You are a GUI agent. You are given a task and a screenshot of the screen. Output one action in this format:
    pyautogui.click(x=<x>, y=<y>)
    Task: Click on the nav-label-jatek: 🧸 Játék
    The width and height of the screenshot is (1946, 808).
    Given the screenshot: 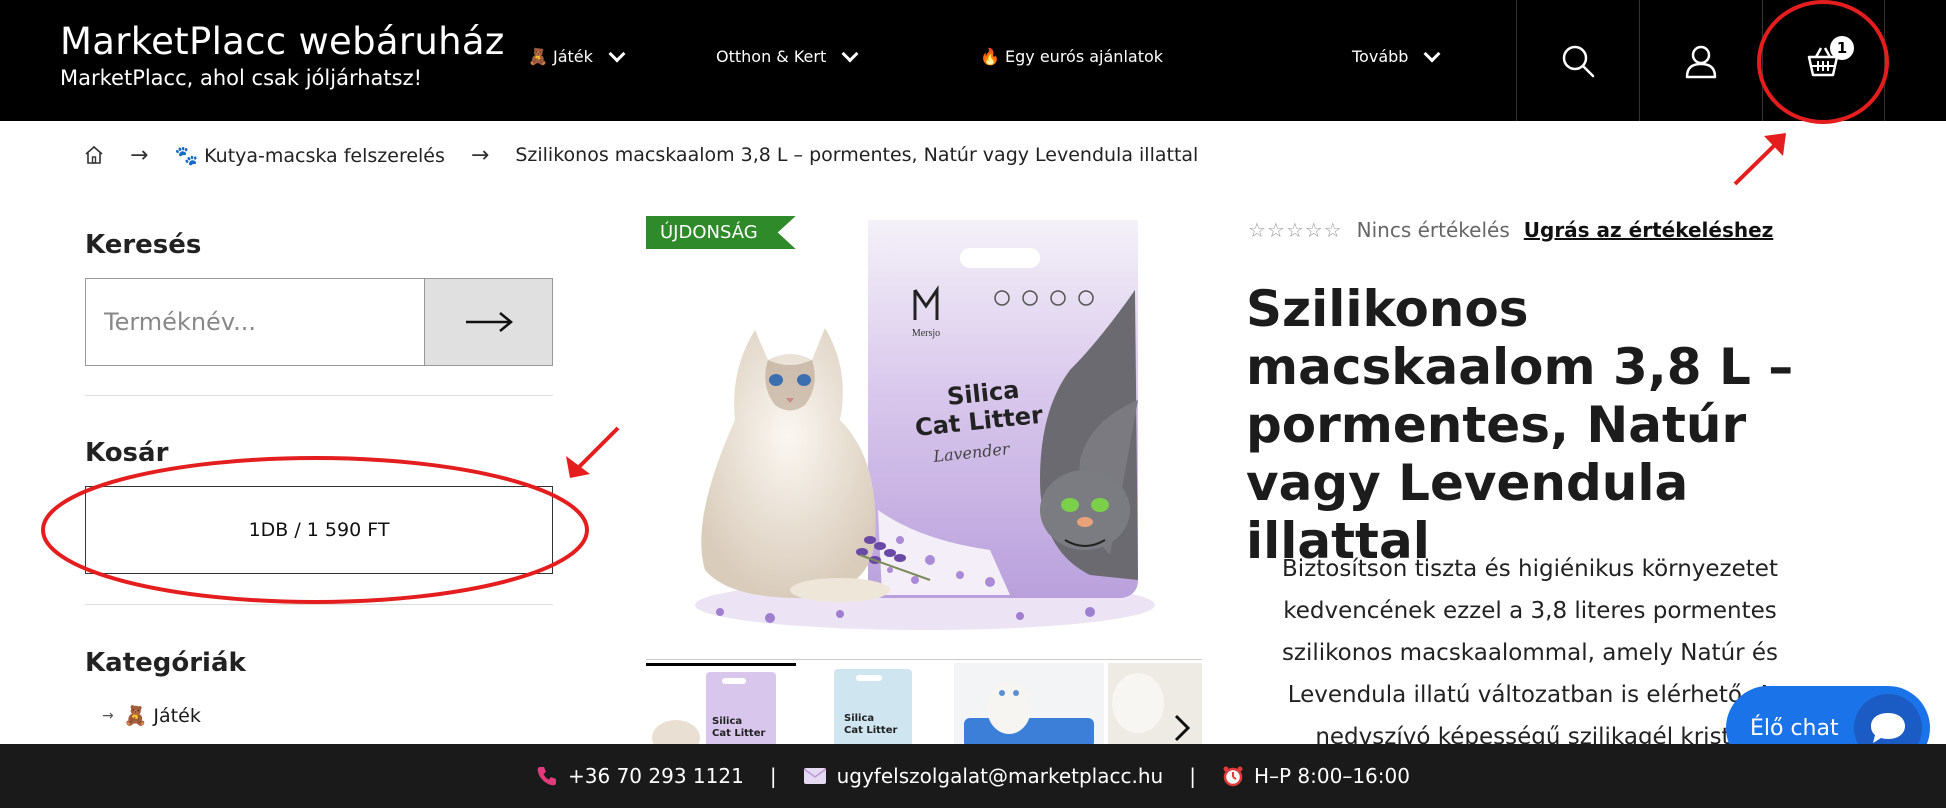 What is the action you would take?
    pyautogui.click(x=560, y=56)
    